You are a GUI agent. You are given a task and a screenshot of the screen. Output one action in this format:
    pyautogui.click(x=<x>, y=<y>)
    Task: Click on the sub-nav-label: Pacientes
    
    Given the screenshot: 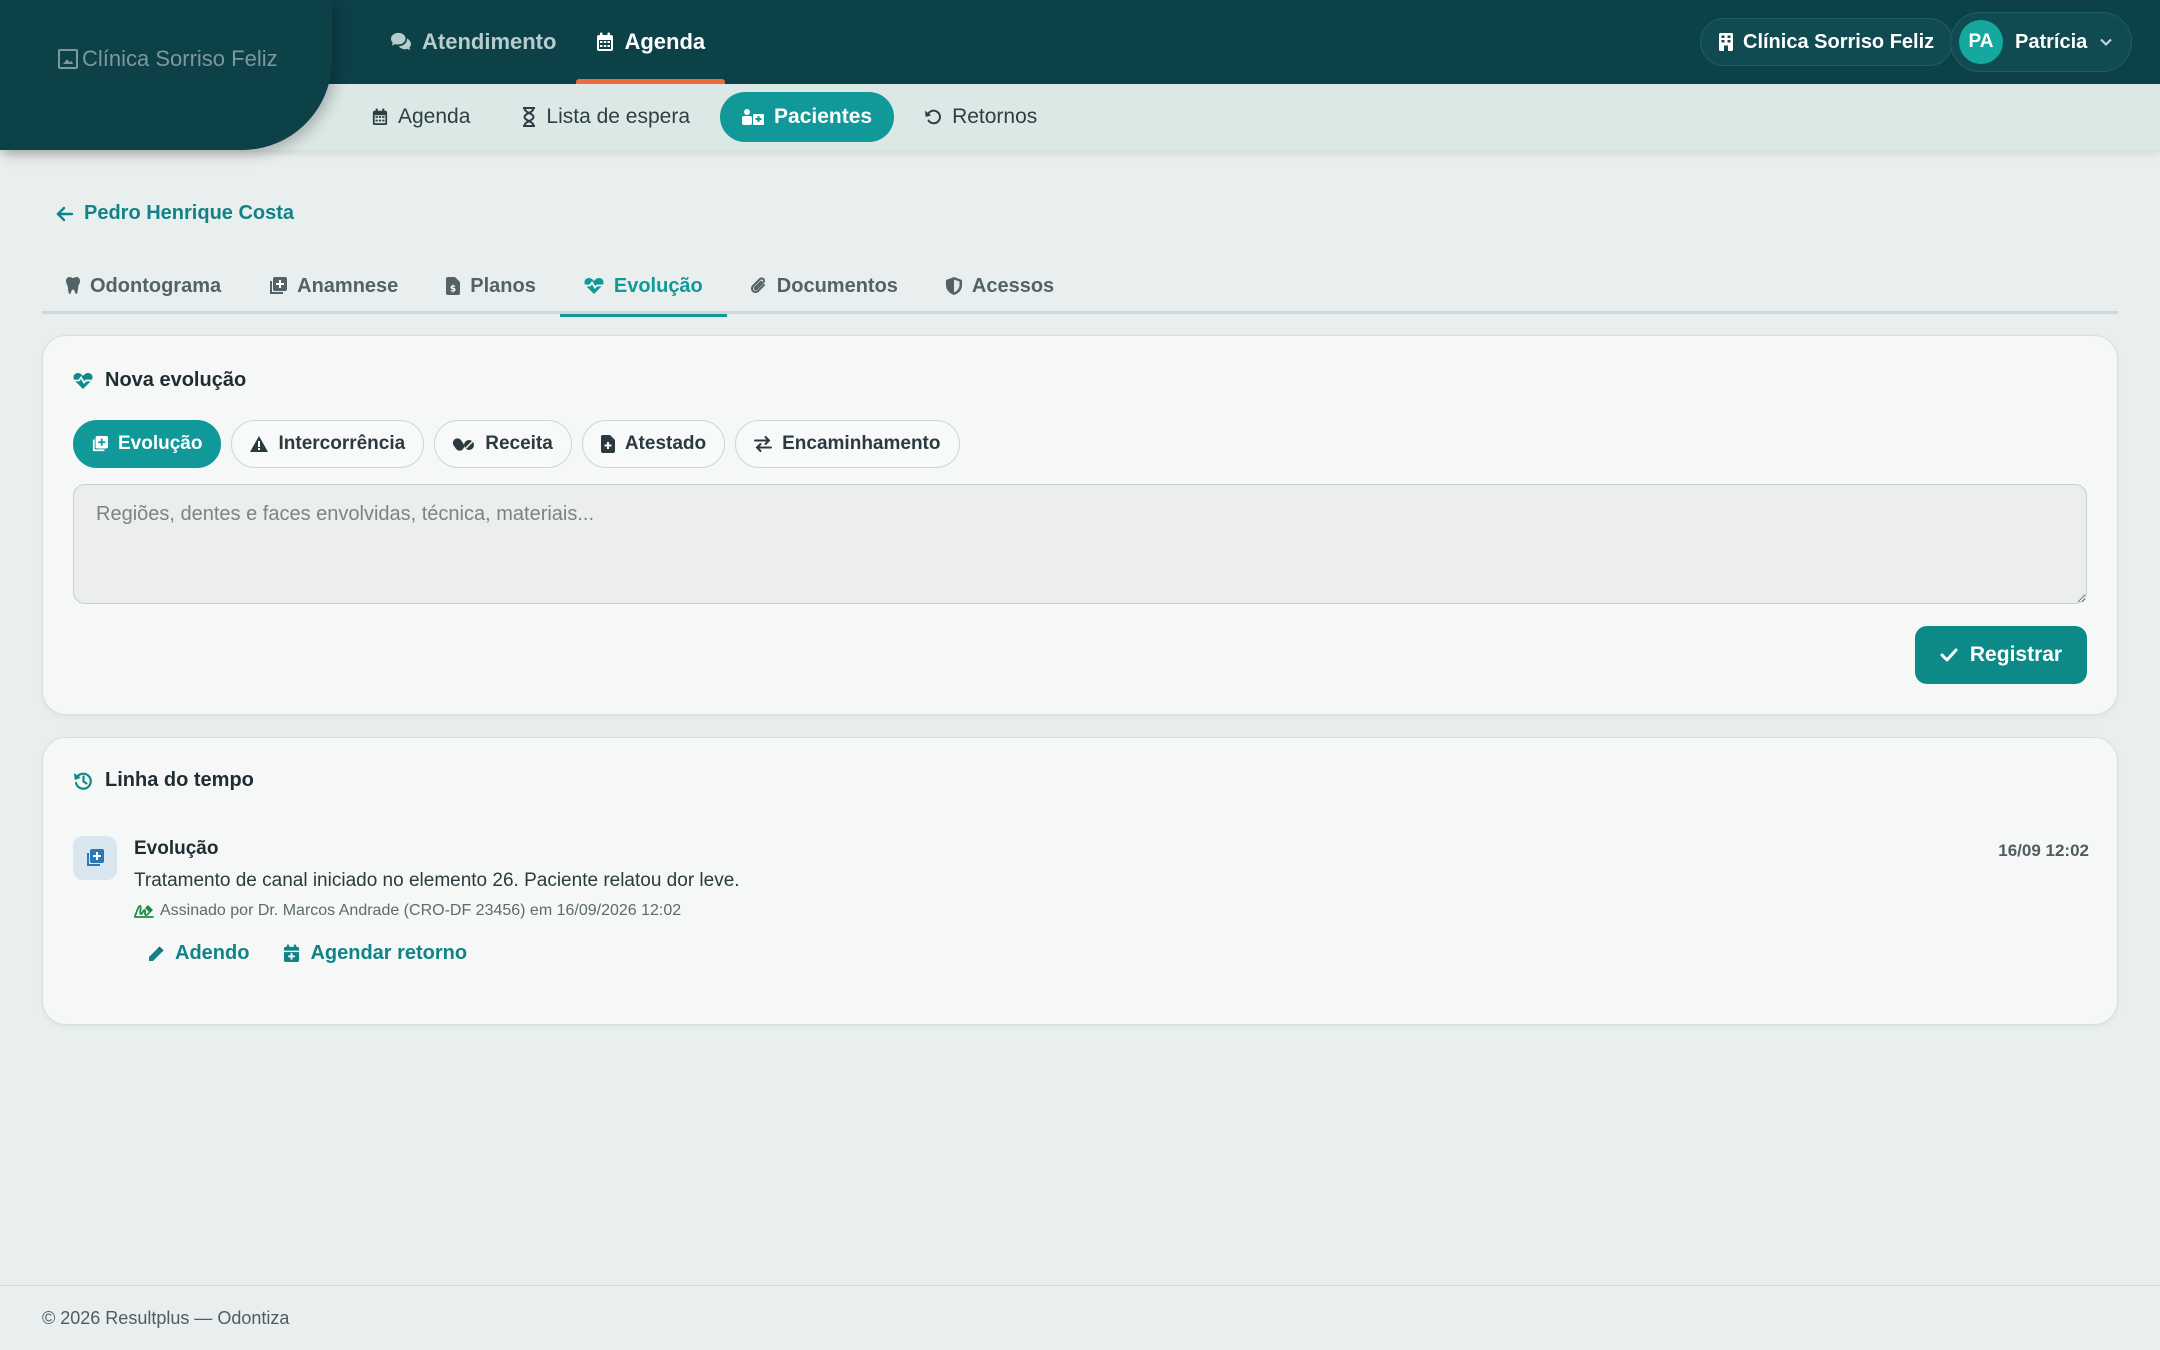 What is the action you would take?
    pyautogui.click(x=823, y=116)
    